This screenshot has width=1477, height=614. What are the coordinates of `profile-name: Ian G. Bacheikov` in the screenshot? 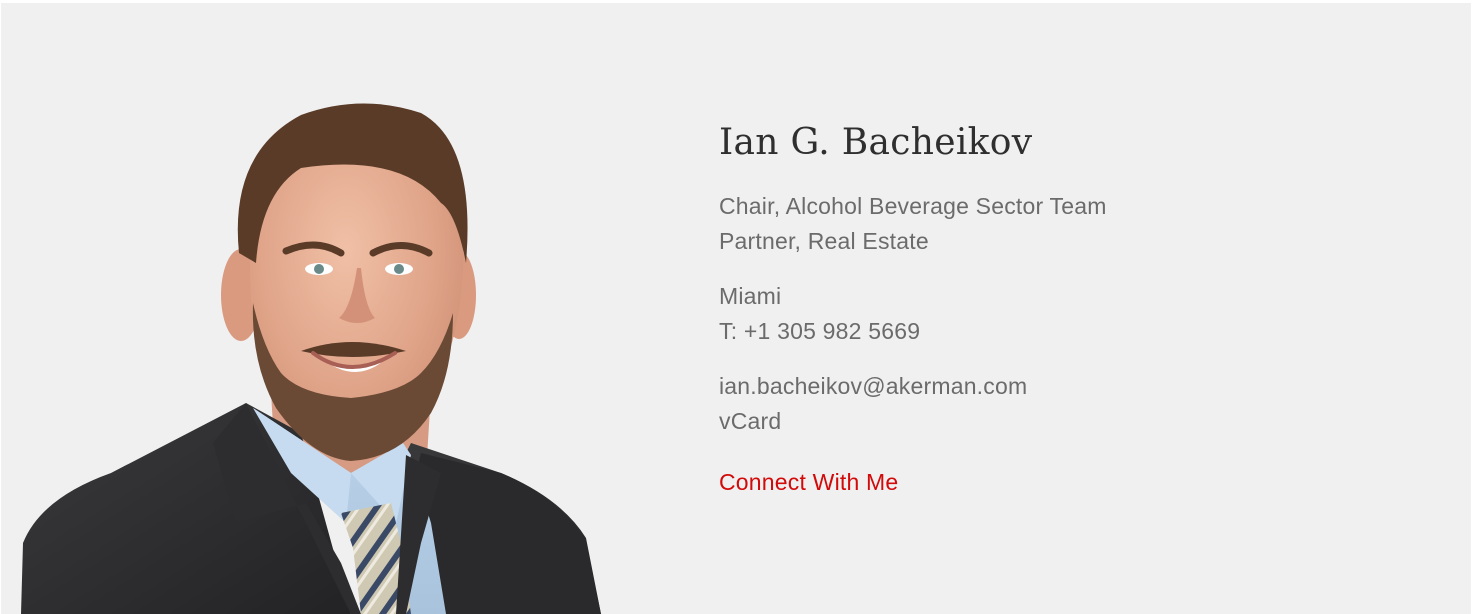 It's located at (876, 142).